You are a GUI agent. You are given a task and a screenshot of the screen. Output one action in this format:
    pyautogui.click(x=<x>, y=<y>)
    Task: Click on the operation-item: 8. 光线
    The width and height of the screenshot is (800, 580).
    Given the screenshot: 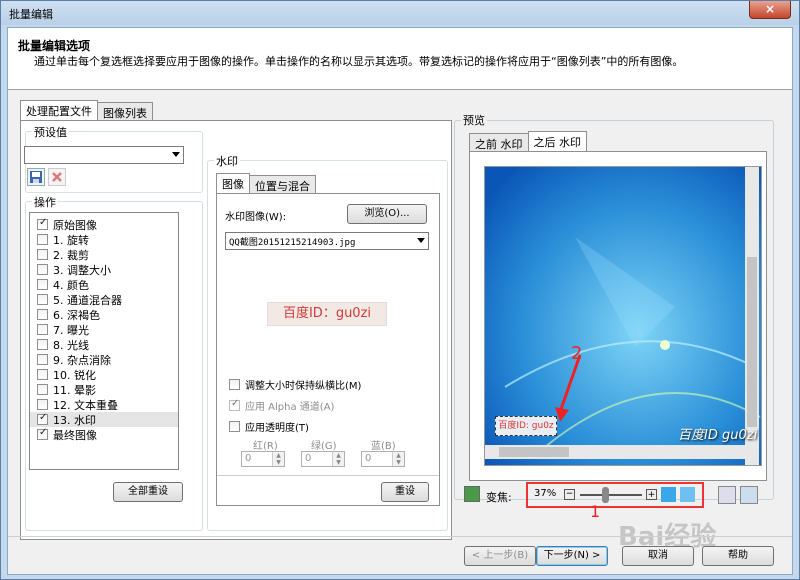 What is the action you would take?
    pyautogui.click(x=104, y=344)
    